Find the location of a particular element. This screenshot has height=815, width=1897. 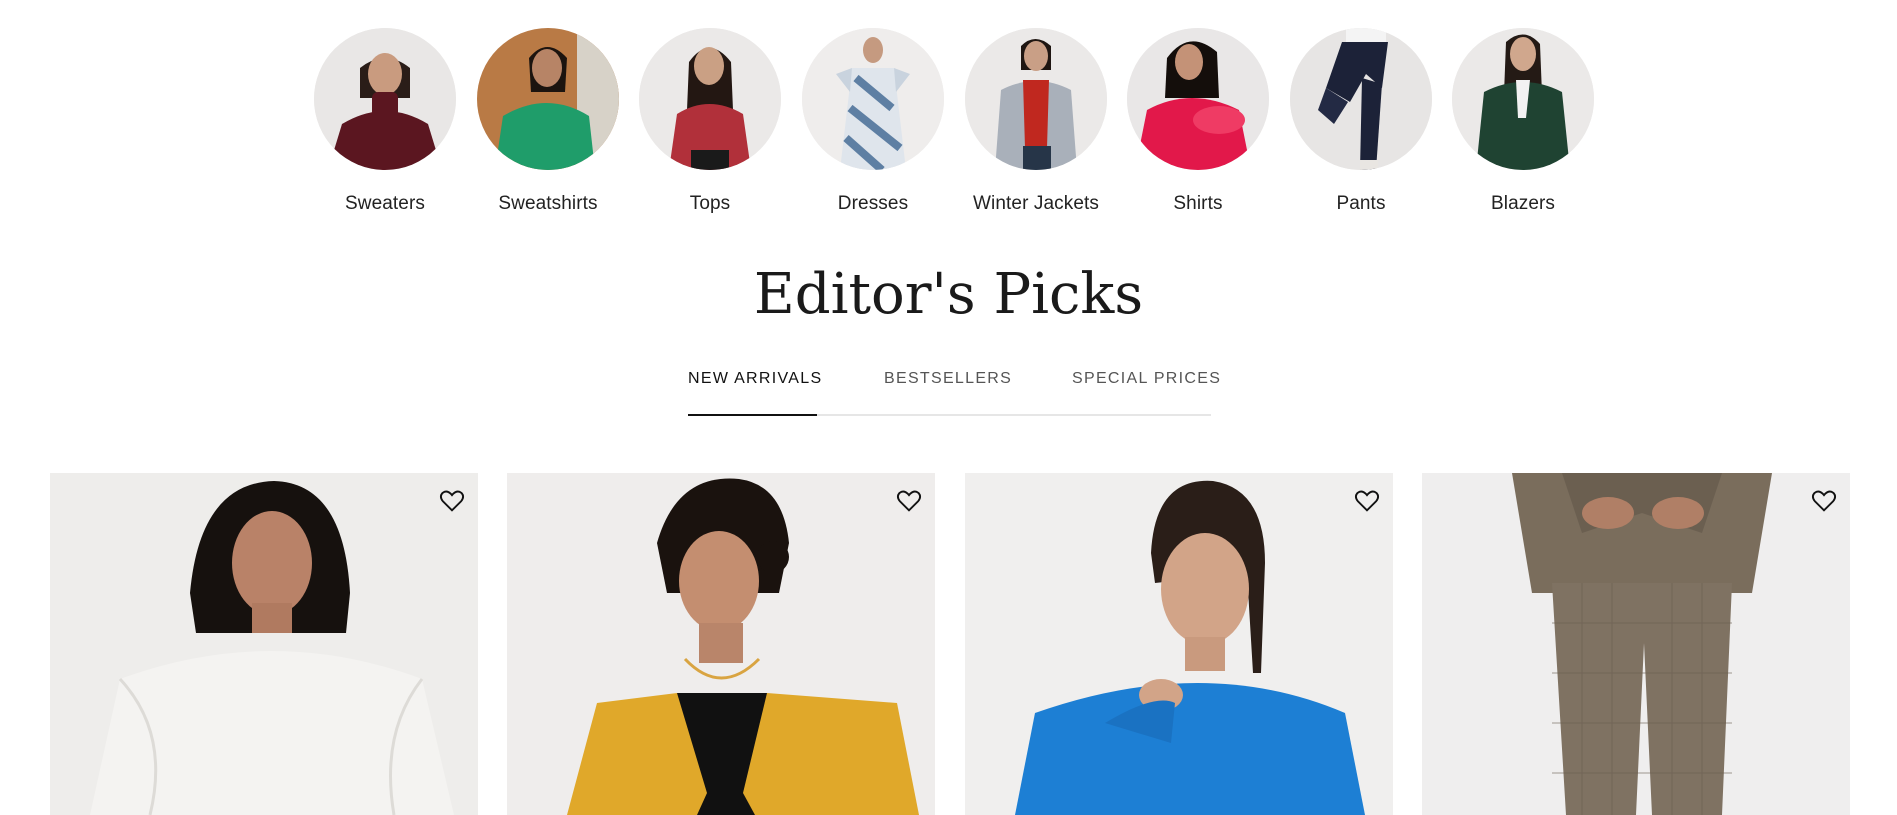

category-winter-jackets: Winter Jackets is located at coordinates (1036, 121).